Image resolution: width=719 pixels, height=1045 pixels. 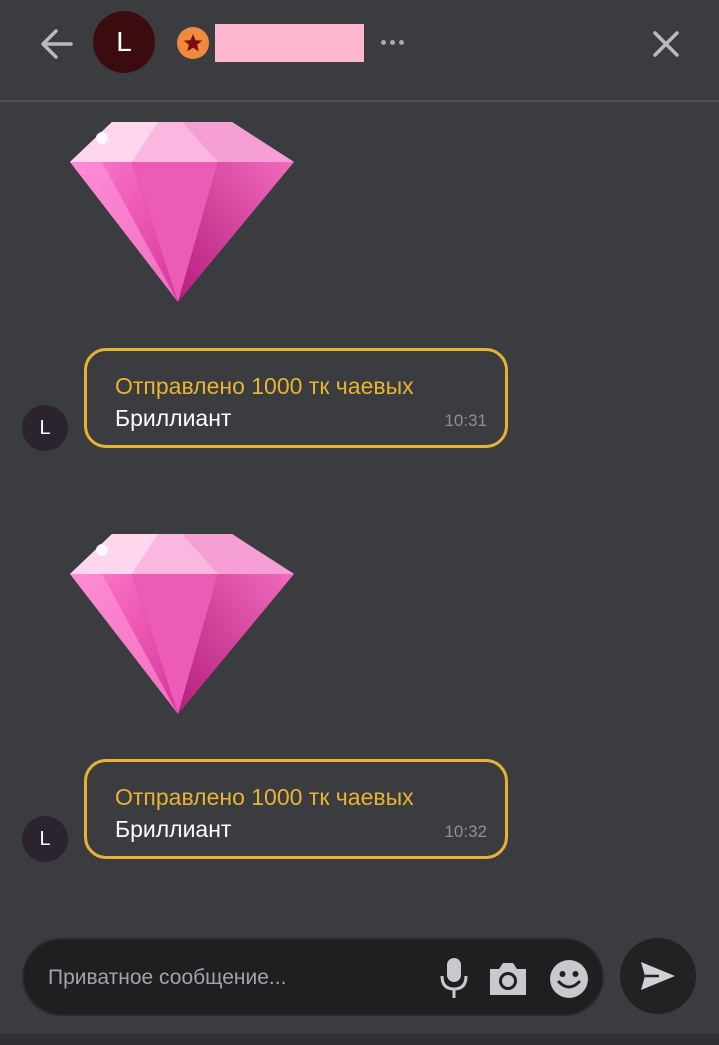 I want to click on star-icon, so click(x=193, y=43).